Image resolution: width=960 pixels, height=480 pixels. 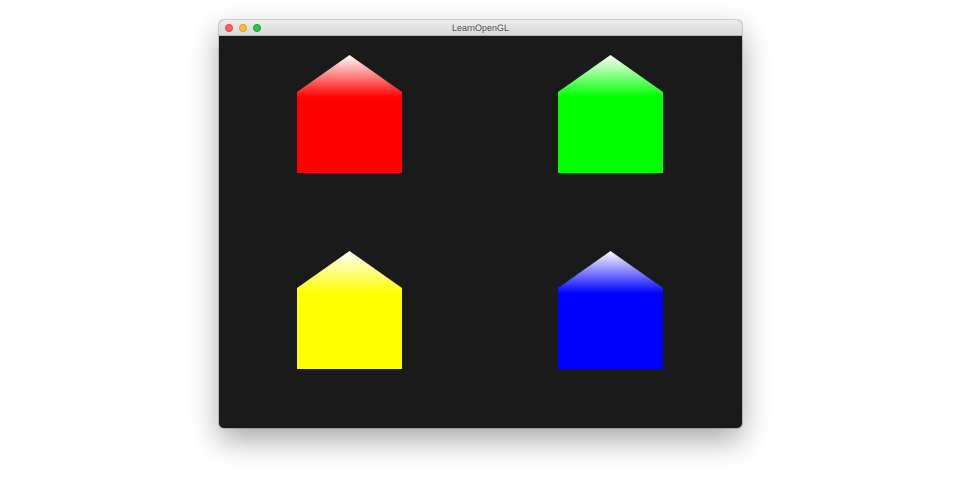 I want to click on window-title: LearnOpenGL, so click(x=480, y=28).